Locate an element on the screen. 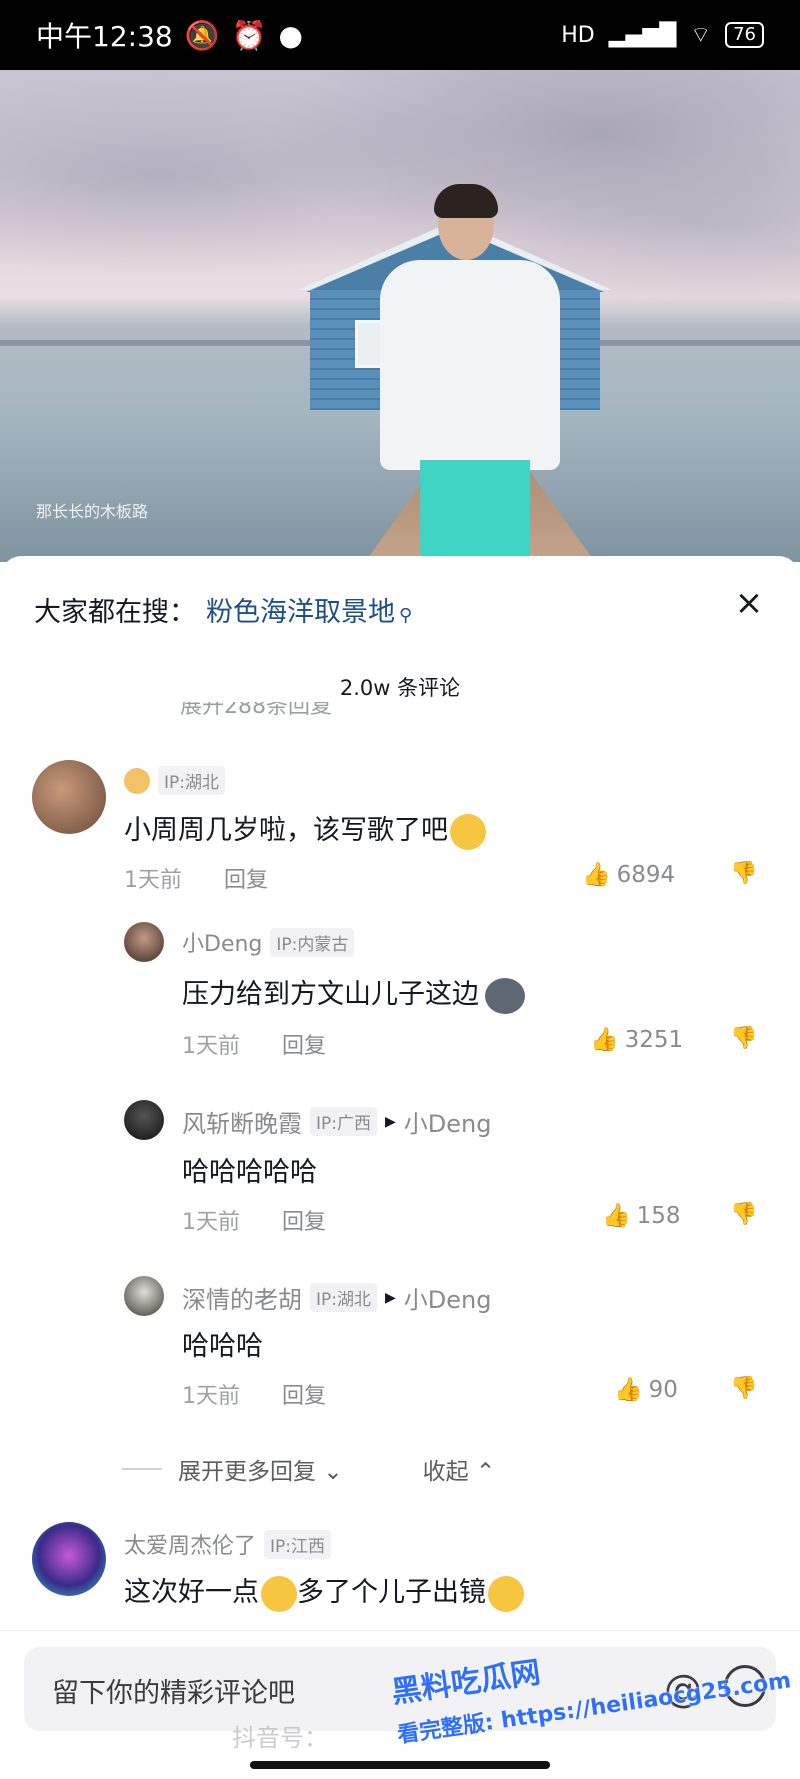 The height and width of the screenshot is (1779, 800). like-button: 👍 158 is located at coordinates (641, 1216).